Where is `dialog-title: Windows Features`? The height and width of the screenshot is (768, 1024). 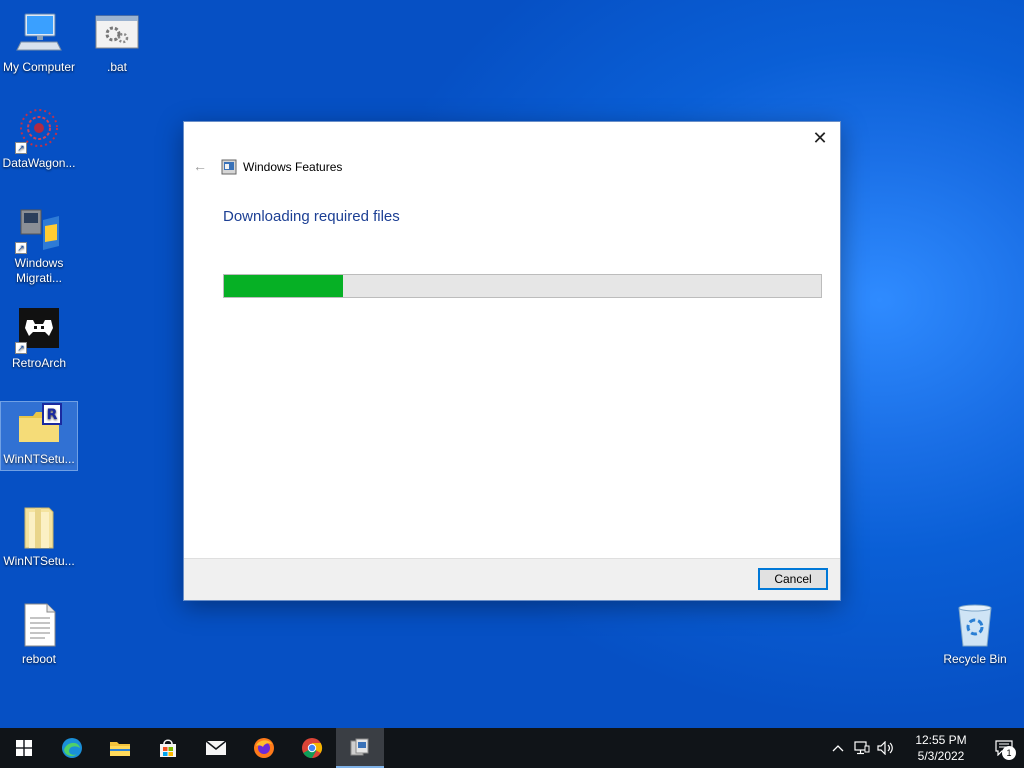
dialog-title: Windows Features is located at coordinates (293, 167).